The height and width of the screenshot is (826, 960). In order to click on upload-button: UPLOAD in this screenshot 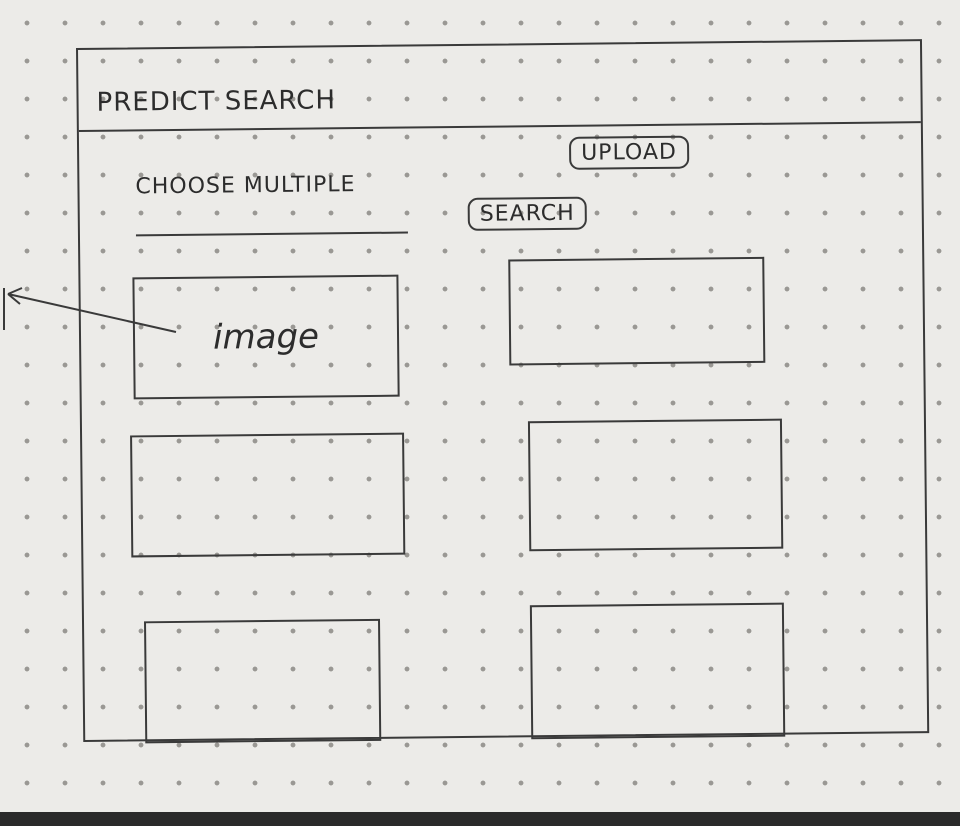, I will do `click(629, 152)`.